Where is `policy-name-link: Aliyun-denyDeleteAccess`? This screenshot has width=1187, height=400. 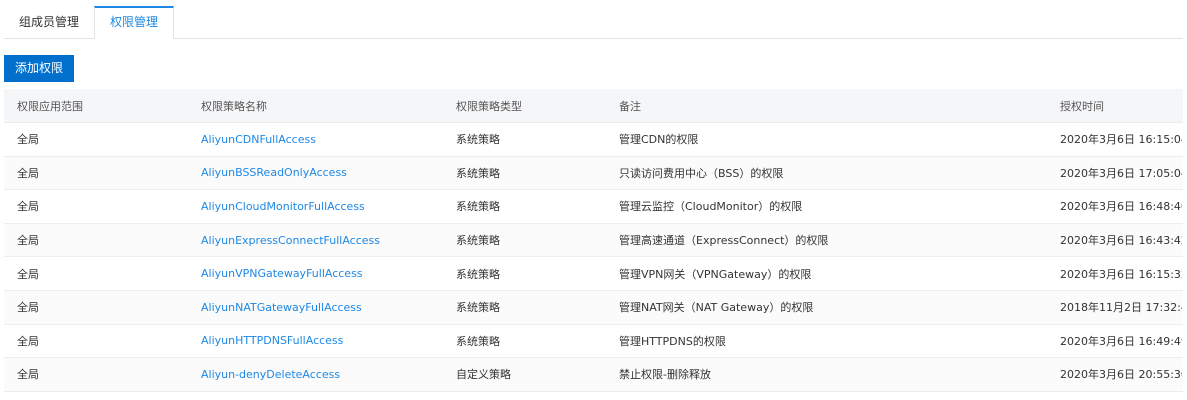 policy-name-link: Aliyun-denyDeleteAccess is located at coordinates (270, 374).